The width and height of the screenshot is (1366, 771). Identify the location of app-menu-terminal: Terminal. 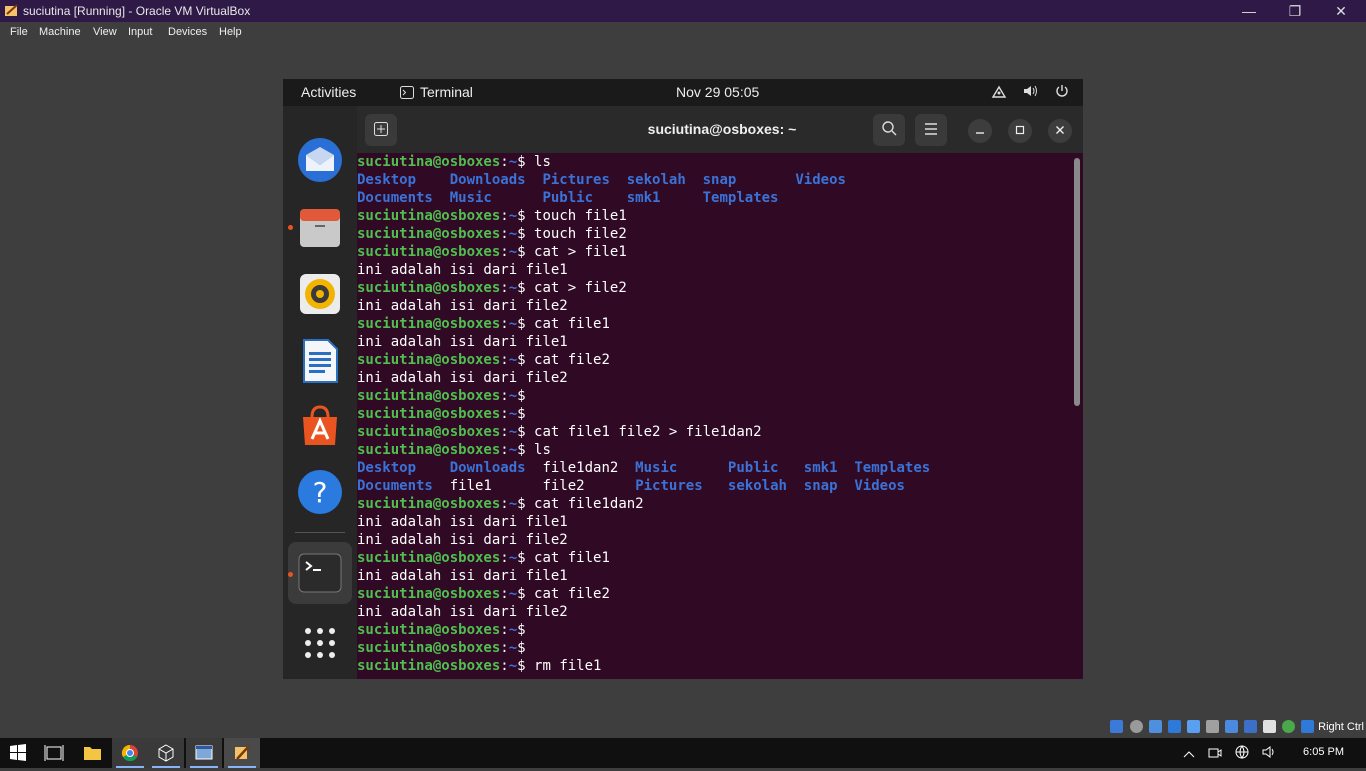
(436, 92).